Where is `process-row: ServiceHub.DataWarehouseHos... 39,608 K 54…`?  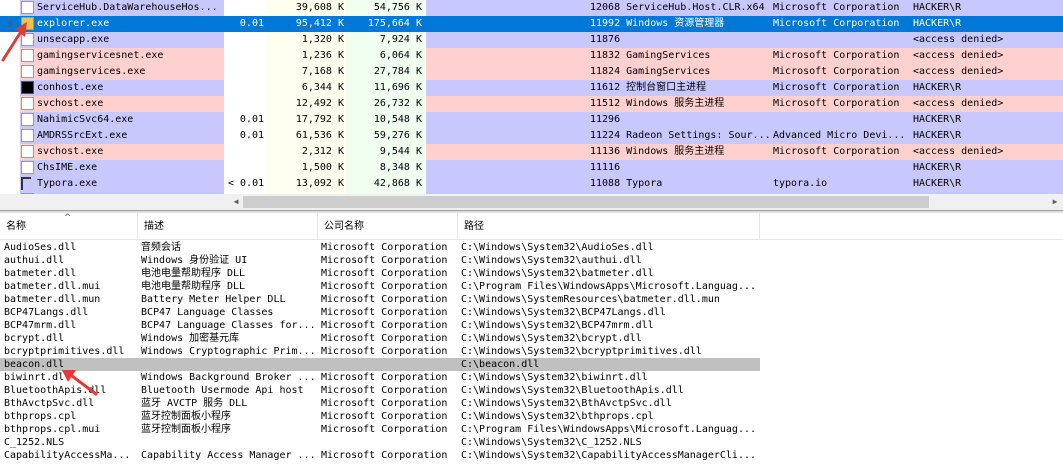
process-row: ServiceHub.DataWarehouseHos... 39,608 K 54… is located at coordinates (531, 8).